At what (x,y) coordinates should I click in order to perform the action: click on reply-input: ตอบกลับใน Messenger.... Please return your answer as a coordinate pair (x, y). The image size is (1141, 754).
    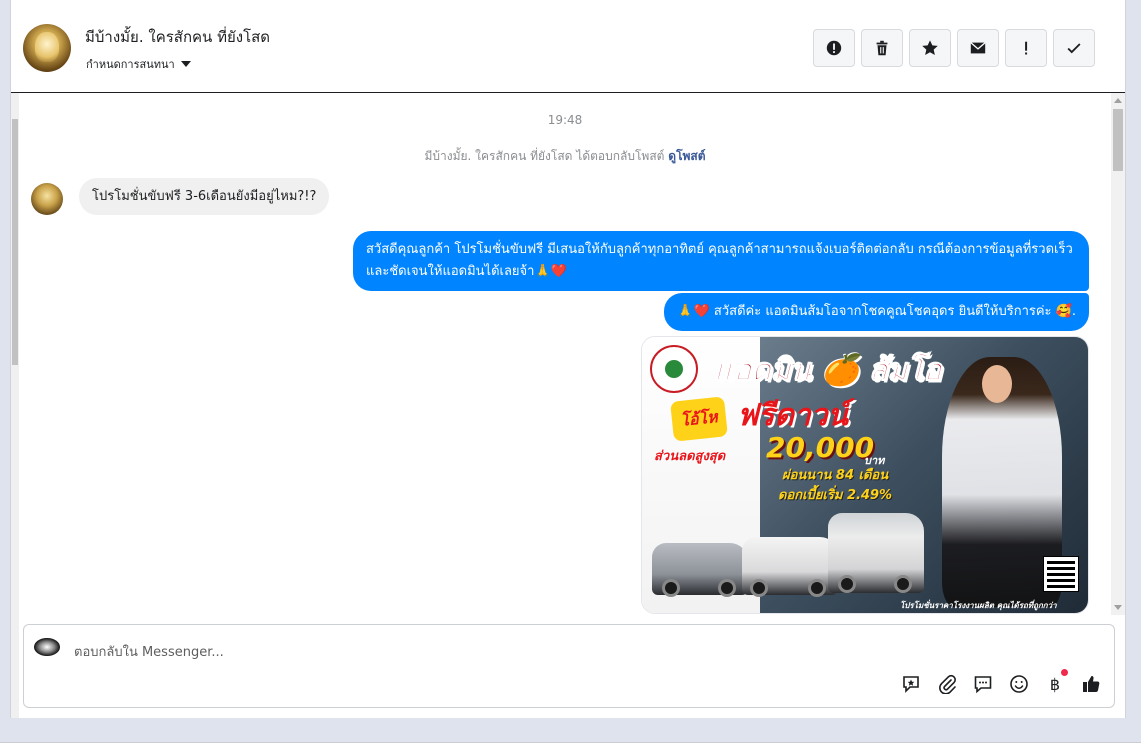
    Looking at the image, I should click on (149, 651).